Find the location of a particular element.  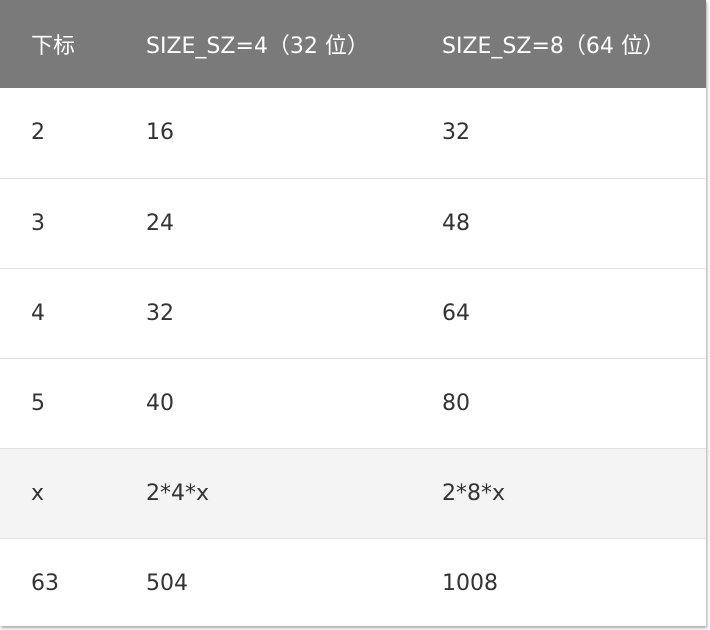

cell-size-64bit: 64 is located at coordinates (456, 313).